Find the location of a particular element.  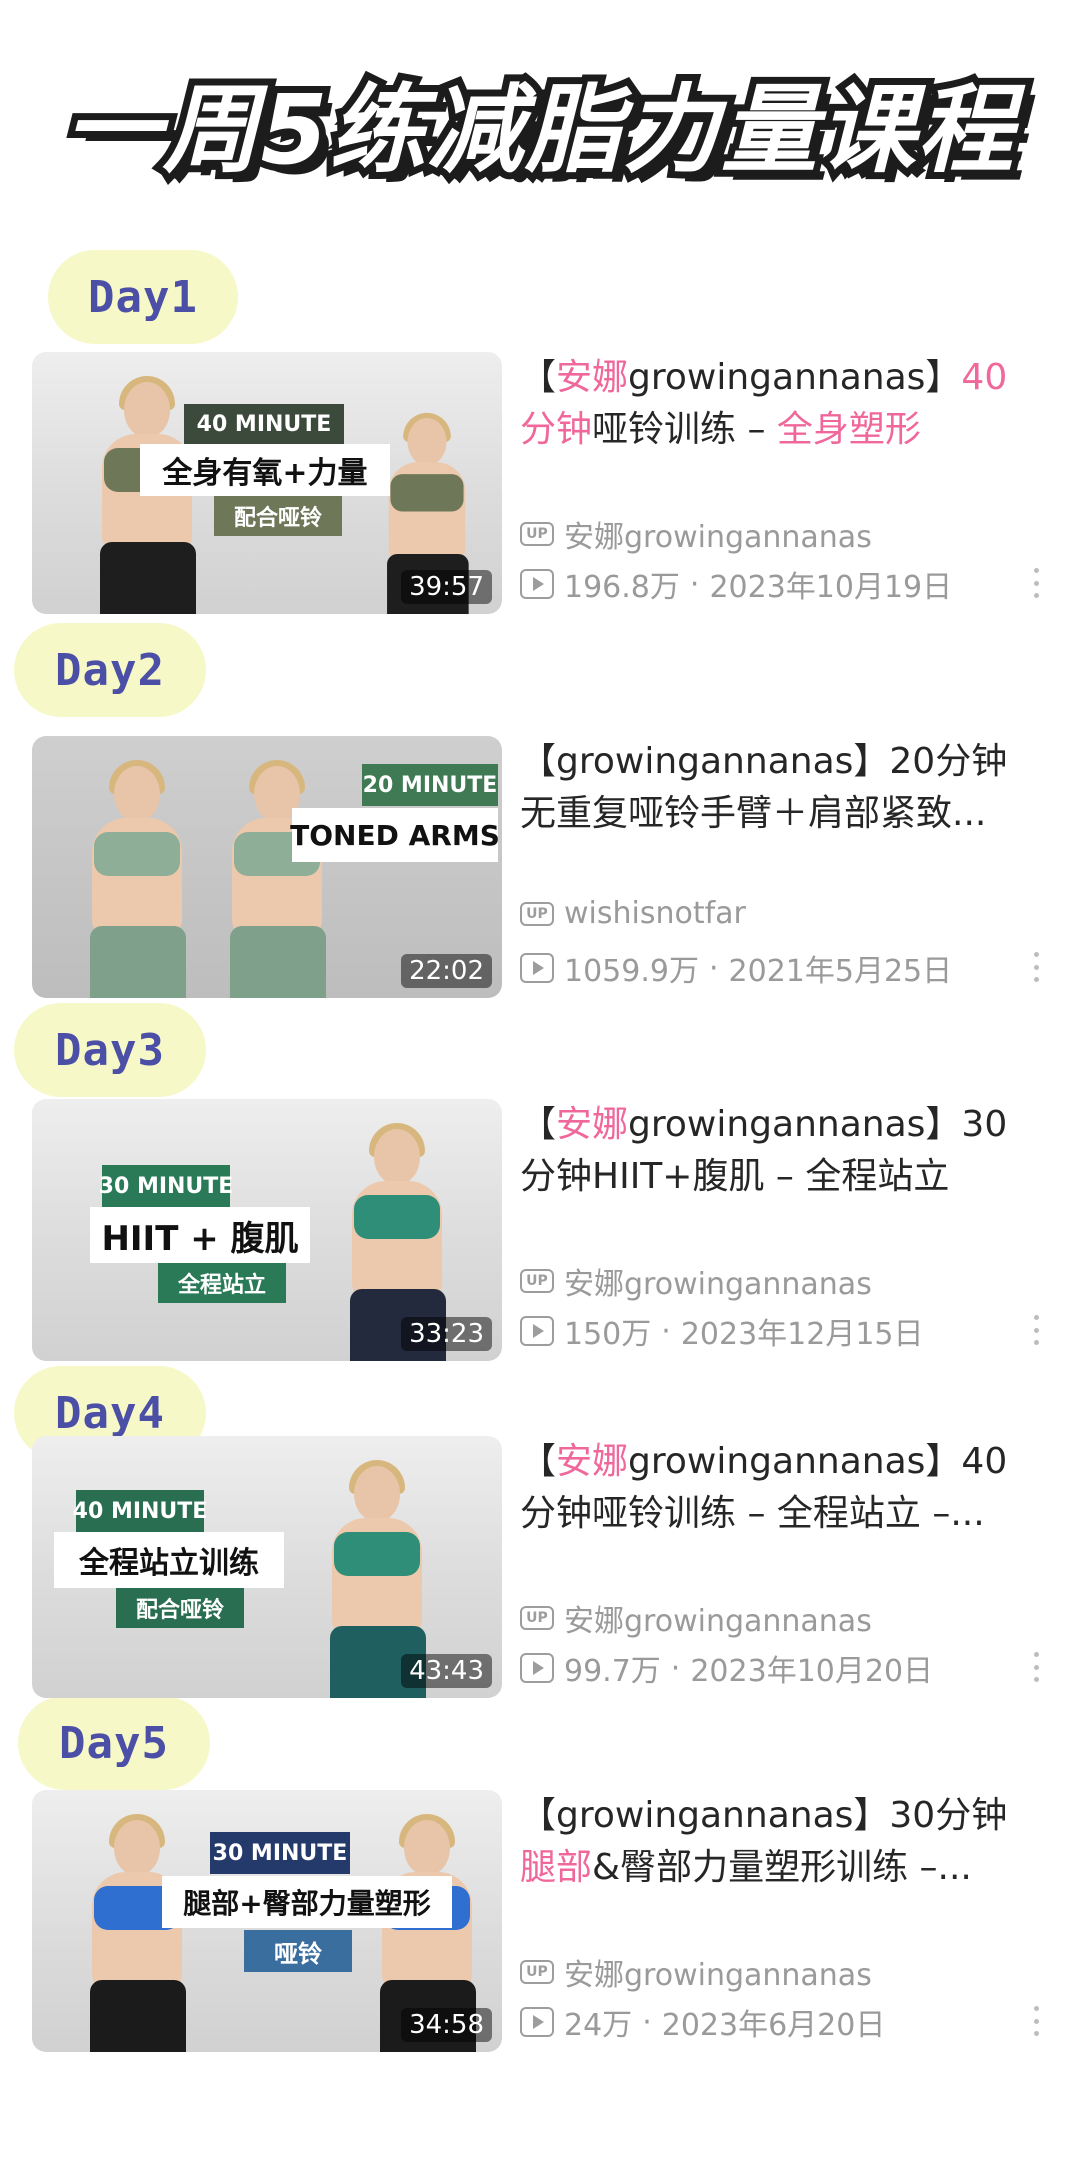

video-thumbnail: 30 MINUTE HIIT + 腹肌 全程站立 33:23 is located at coordinates (267, 1230).